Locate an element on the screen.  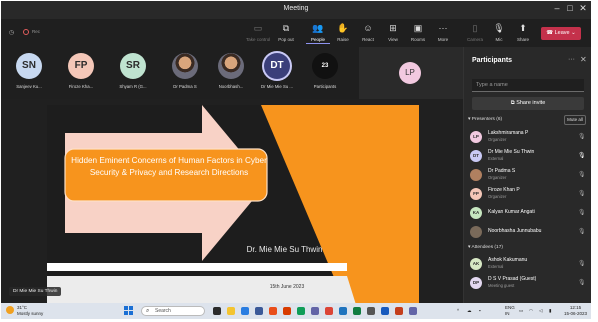
taskbar-search-box: ⌕ Search is located at coordinates (173, 311).